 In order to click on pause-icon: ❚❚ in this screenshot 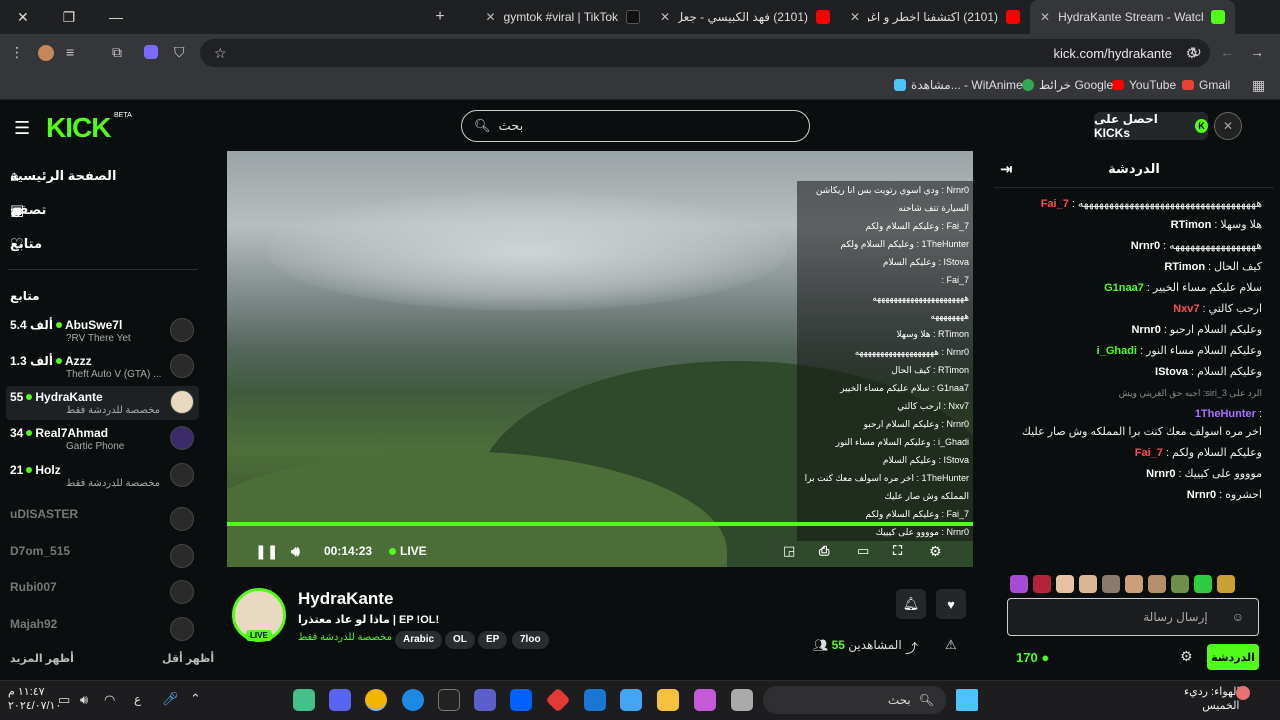, I will do `click(266, 551)`.